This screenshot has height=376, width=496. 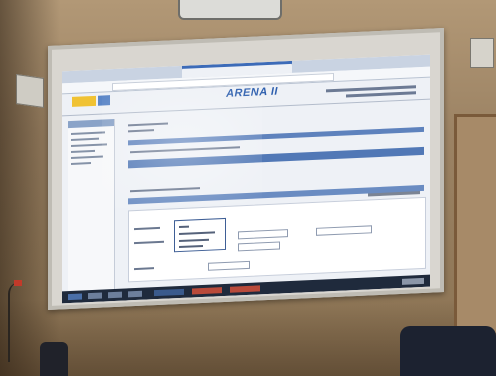 I want to click on form-panel, so click(x=277, y=239).